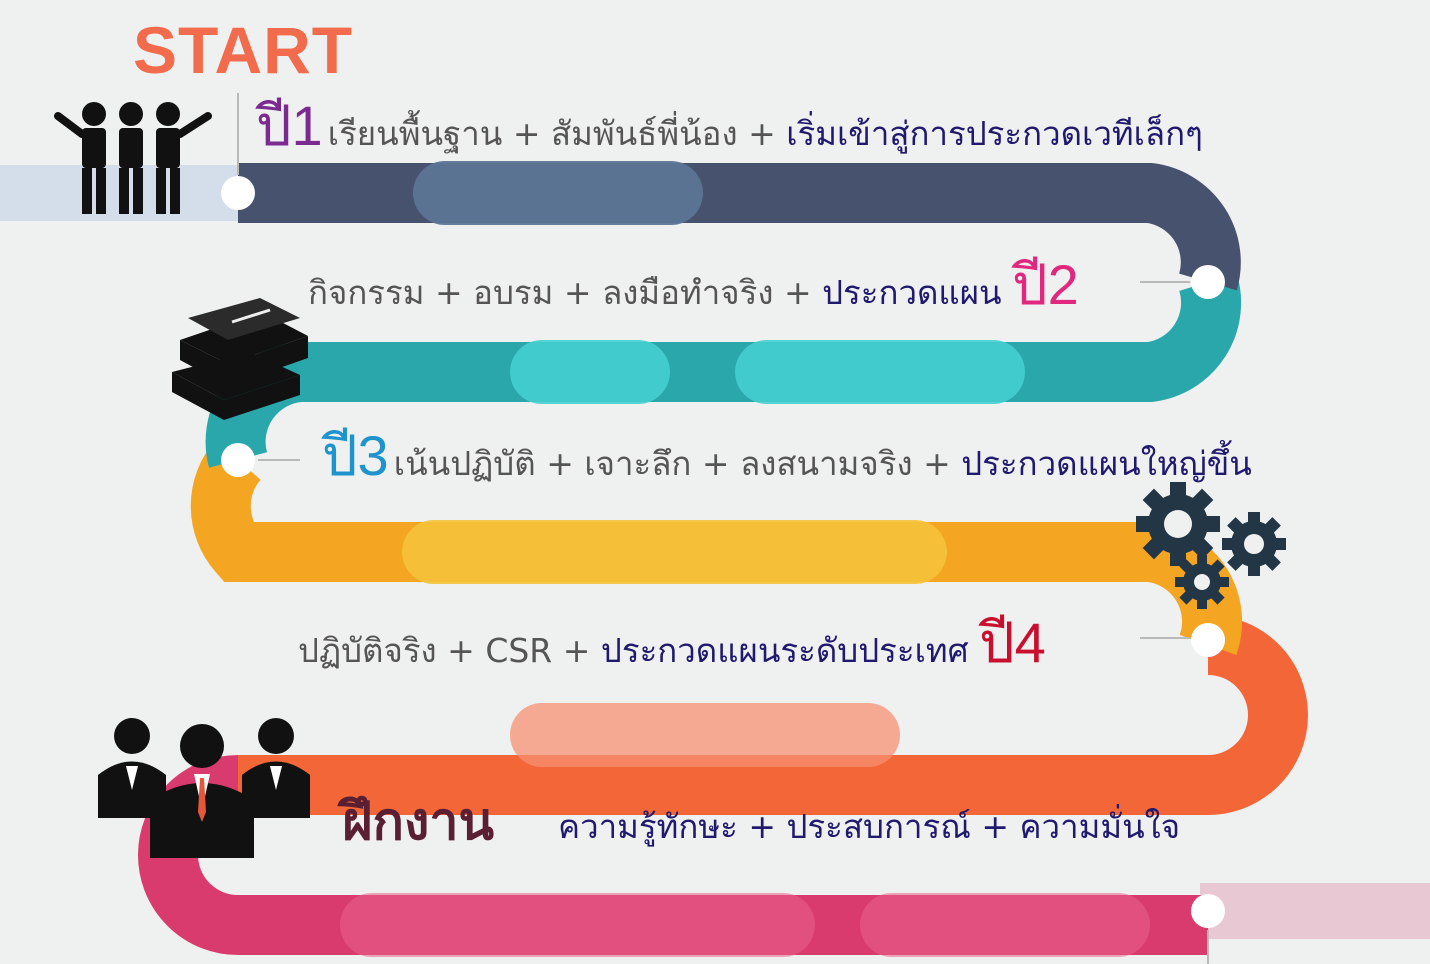 The width and height of the screenshot is (1430, 964). I want to click on item-text: เรียนพื้นฐาน, so click(415, 133).